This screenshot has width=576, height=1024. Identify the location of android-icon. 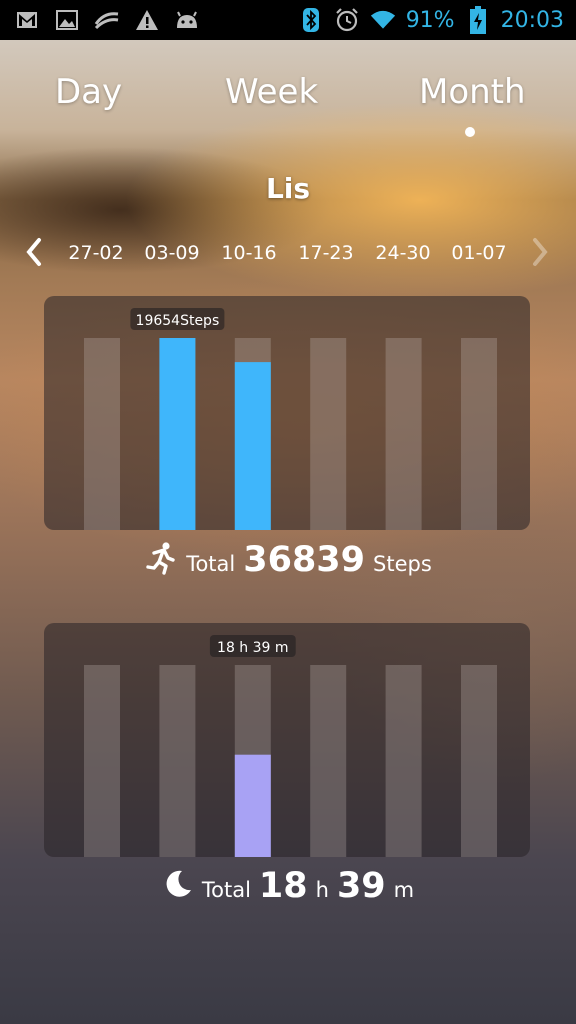
(187, 20).